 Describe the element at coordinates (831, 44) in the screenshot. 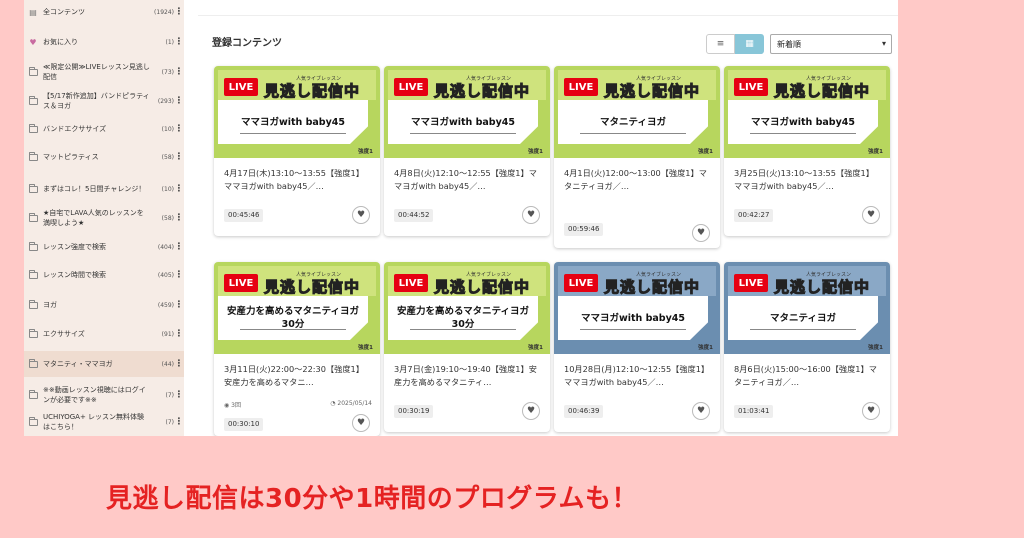

I see `sort-select: 新着順 ▾` at that location.